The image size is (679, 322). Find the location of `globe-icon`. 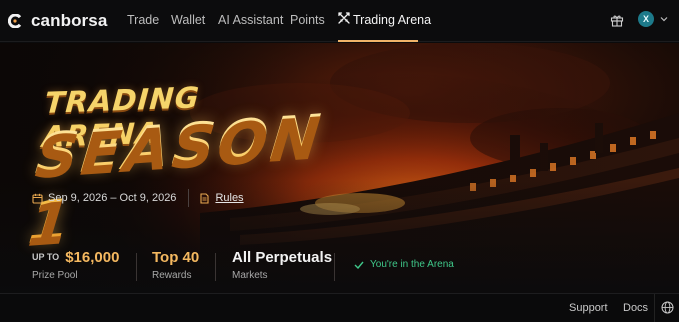

globe-icon is located at coordinates (667, 307).